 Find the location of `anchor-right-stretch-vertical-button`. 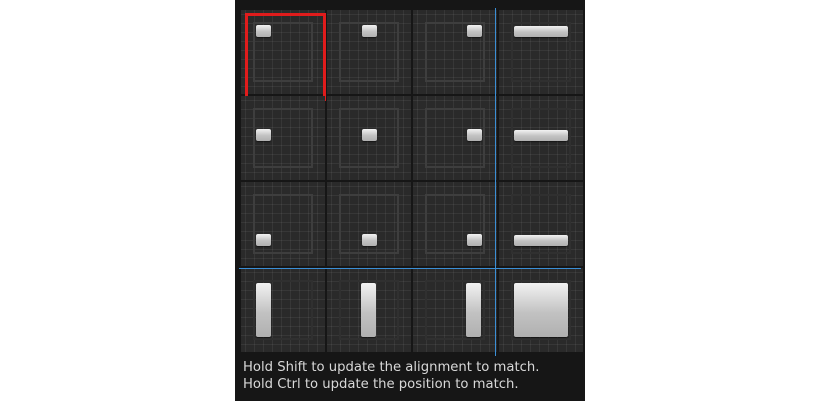

anchor-right-stretch-vertical-button is located at coordinates (455, 310).